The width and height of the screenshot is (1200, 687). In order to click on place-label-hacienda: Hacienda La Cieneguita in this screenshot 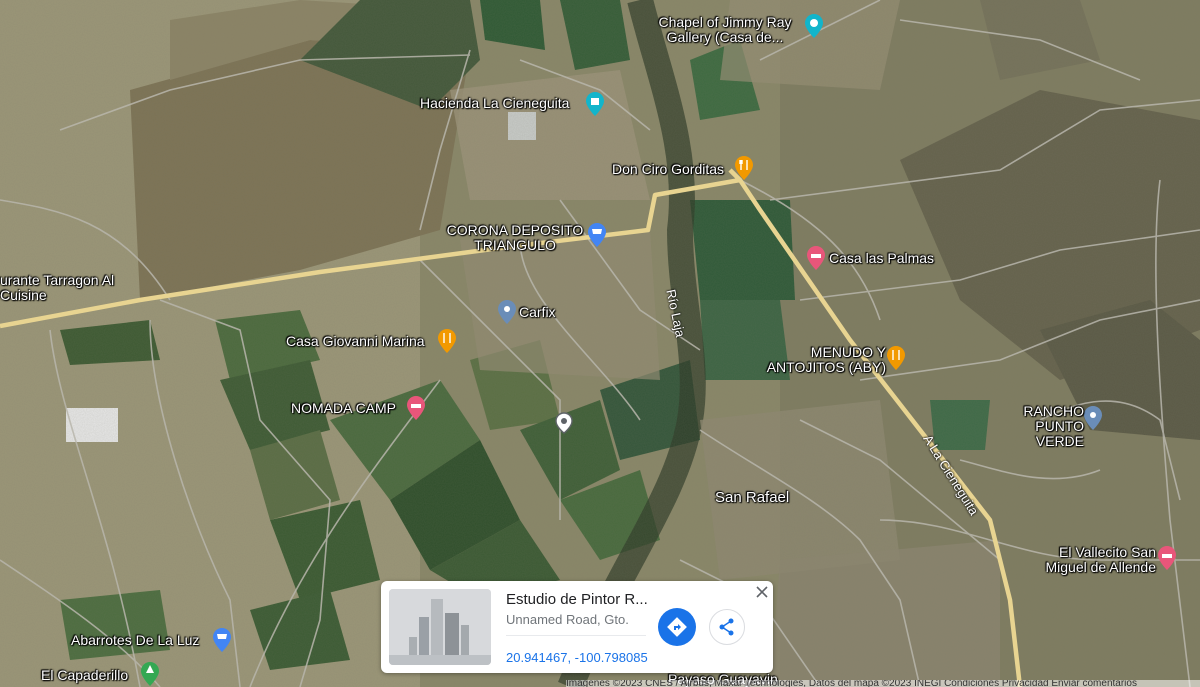, I will do `click(494, 103)`.